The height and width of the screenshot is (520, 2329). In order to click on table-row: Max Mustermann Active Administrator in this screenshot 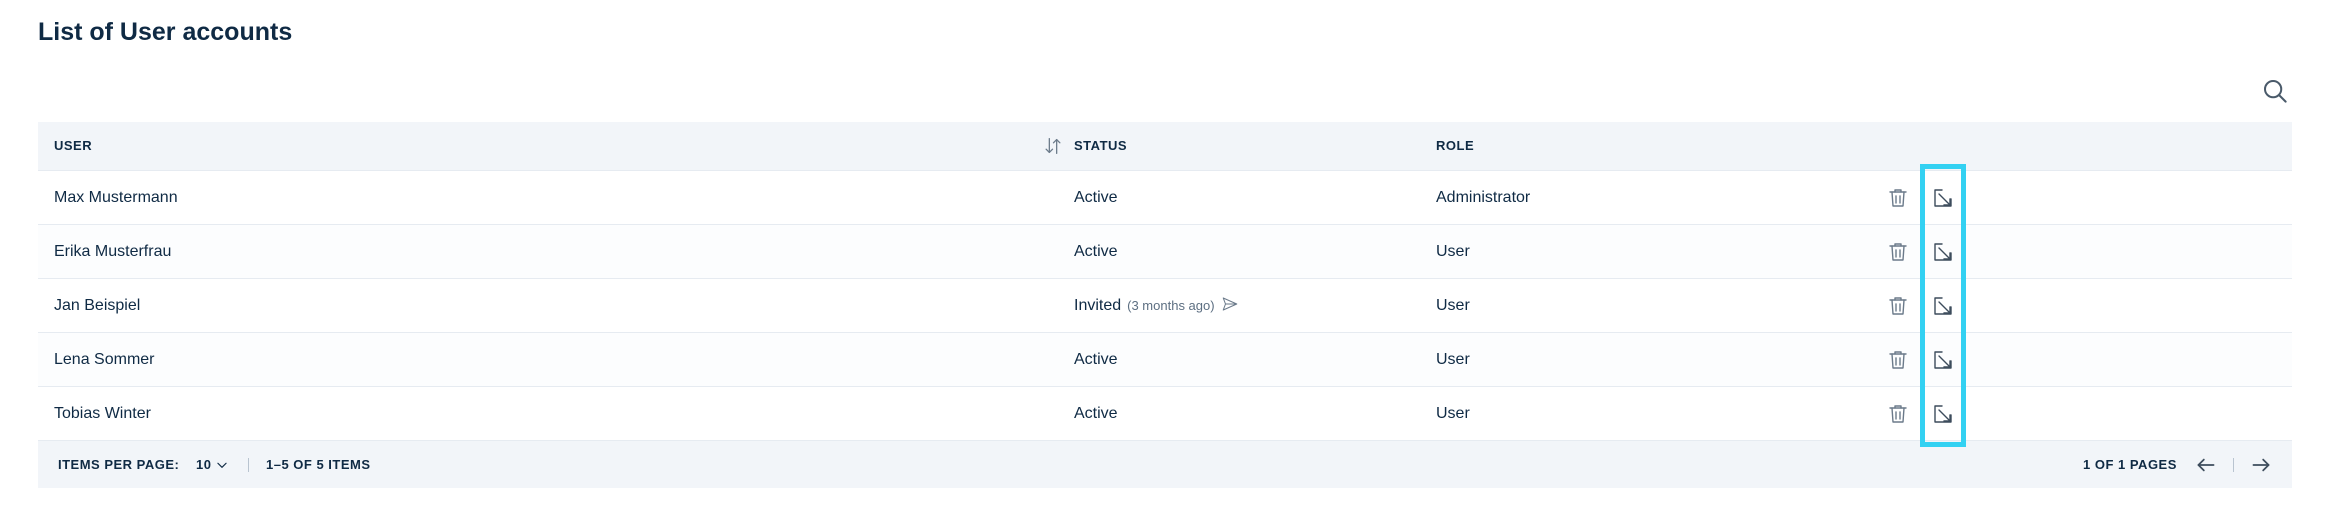, I will do `click(1165, 197)`.